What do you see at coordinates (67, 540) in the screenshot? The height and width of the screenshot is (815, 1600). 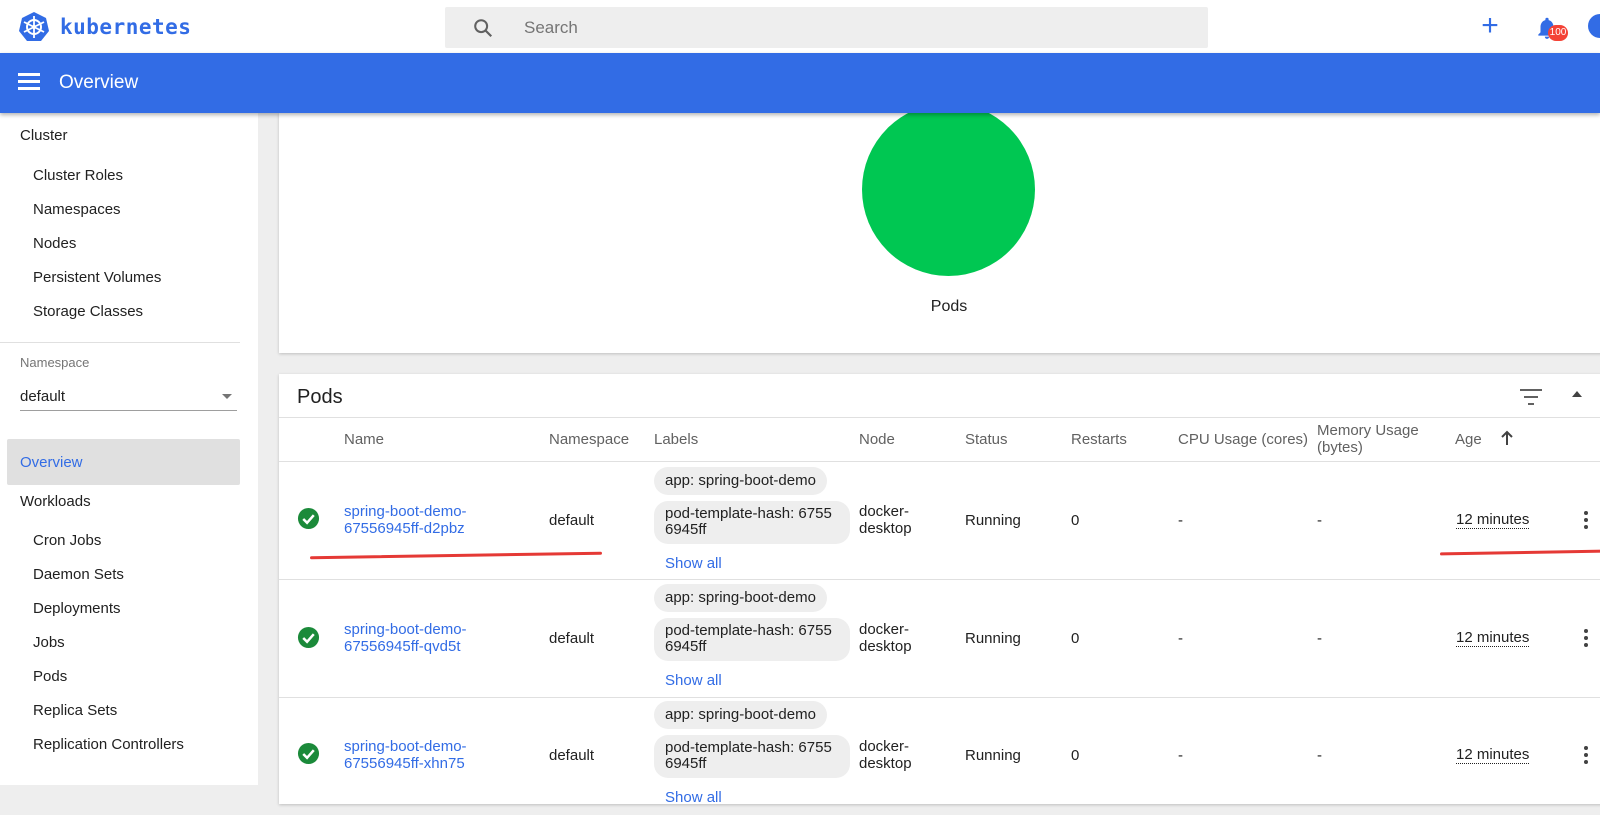 I see `sidebar-item-cron-jobs: Cron Jobs` at bounding box center [67, 540].